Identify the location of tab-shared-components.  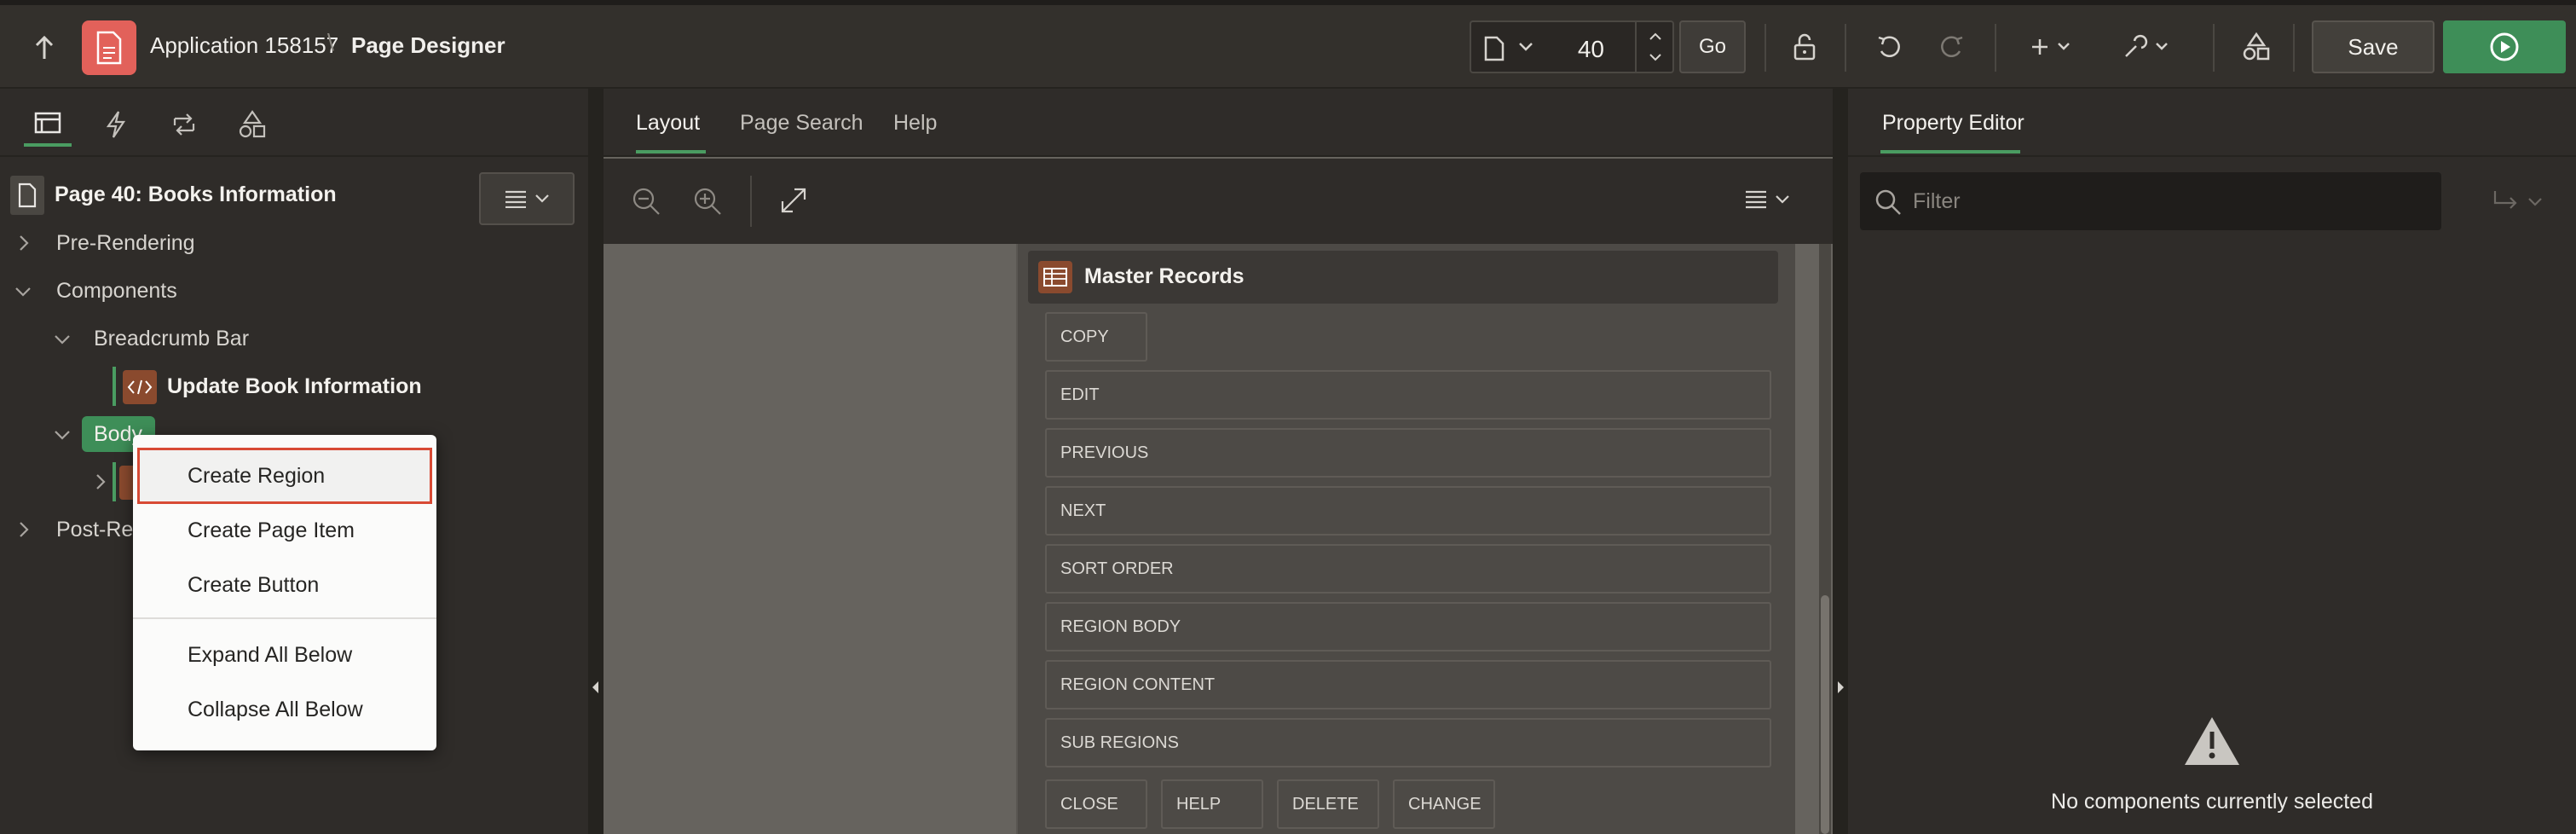
(252, 124).